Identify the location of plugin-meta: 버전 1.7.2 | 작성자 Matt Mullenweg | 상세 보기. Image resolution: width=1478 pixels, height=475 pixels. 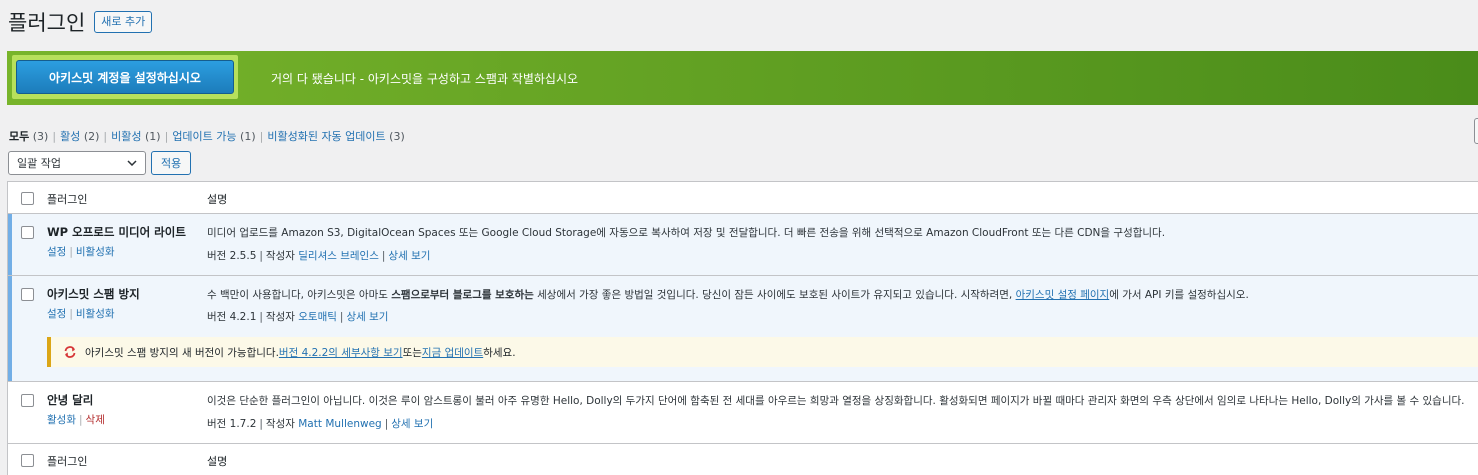
(320, 424).